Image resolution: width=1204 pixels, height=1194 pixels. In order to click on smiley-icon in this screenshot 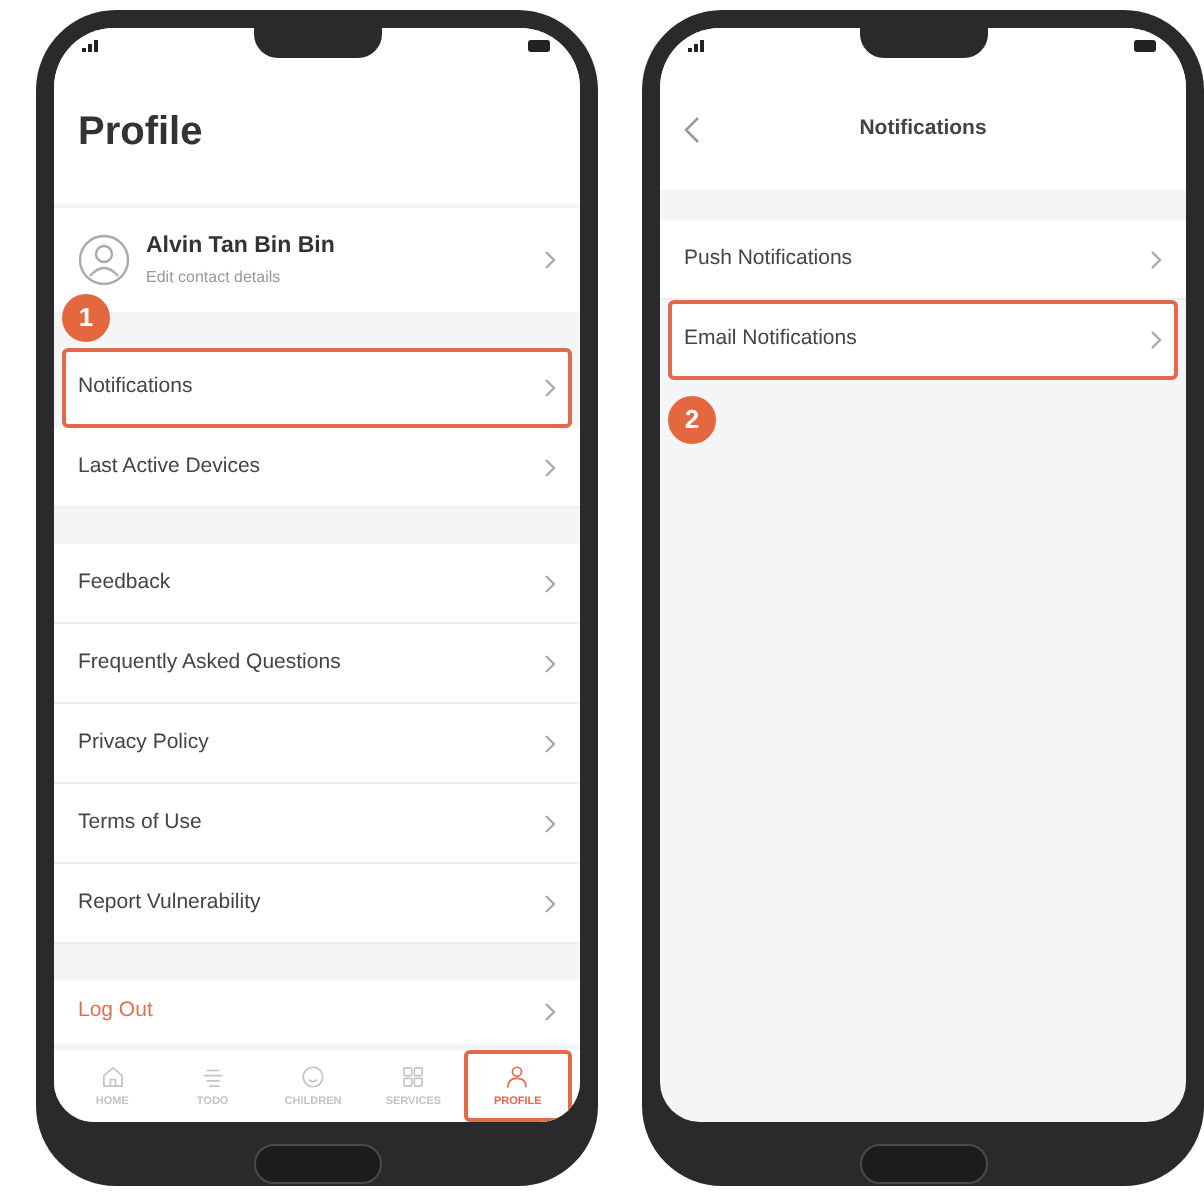, I will do `click(313, 1076)`.